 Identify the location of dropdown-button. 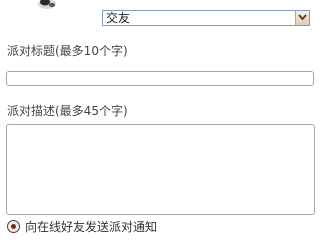
(302, 18).